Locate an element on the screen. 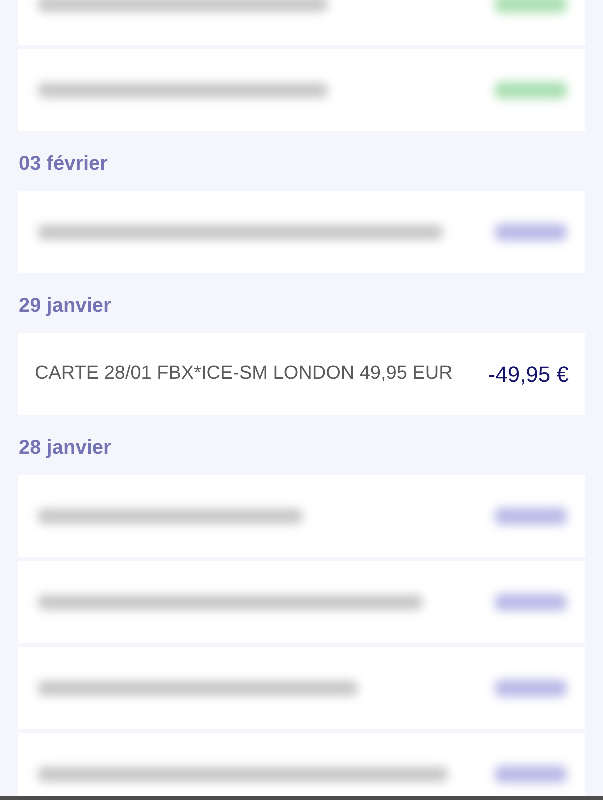 This screenshot has height=800, width=603. date-heading: 03 février is located at coordinates (64, 164).